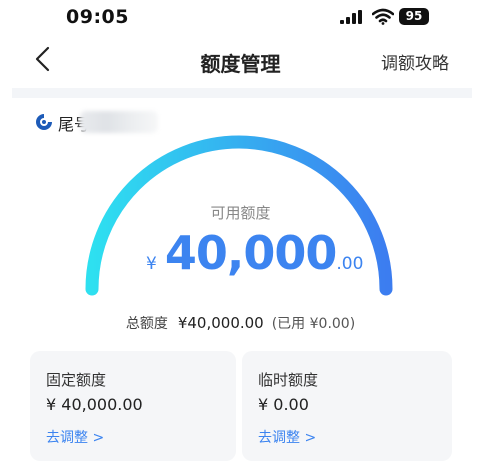 The width and height of the screenshot is (481, 461). Describe the element at coordinates (251, 253) in the screenshot. I see `available-integer: 40,000` at that location.